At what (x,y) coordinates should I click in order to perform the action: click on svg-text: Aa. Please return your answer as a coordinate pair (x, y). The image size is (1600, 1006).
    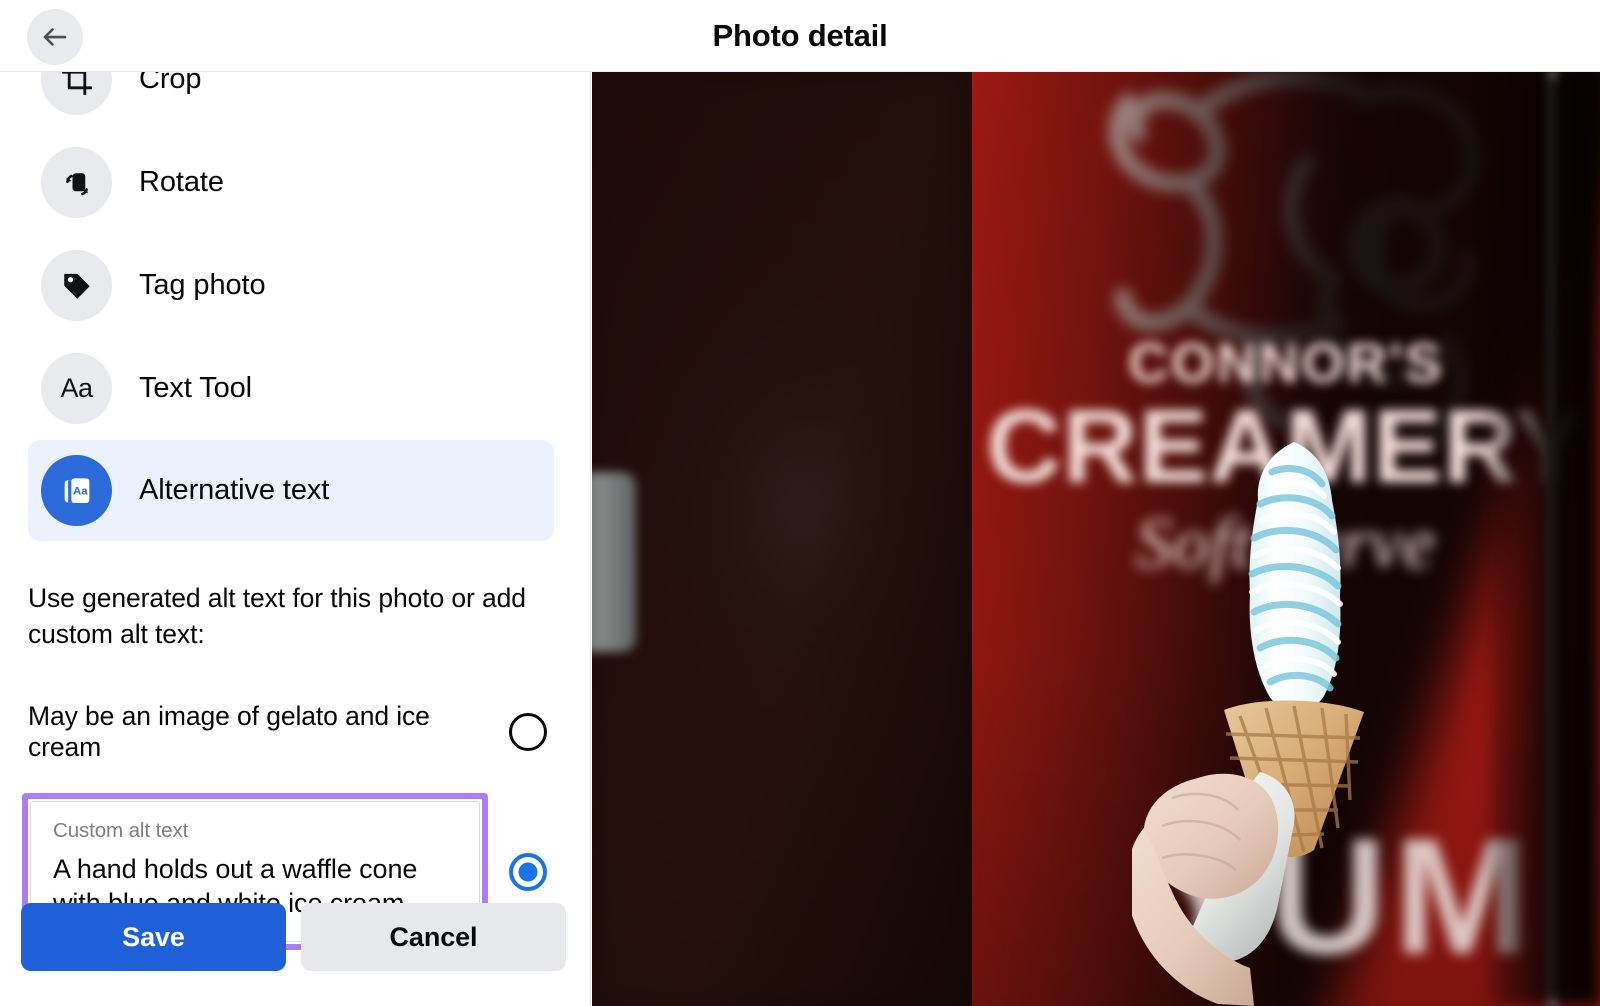
    Looking at the image, I should click on (80, 491).